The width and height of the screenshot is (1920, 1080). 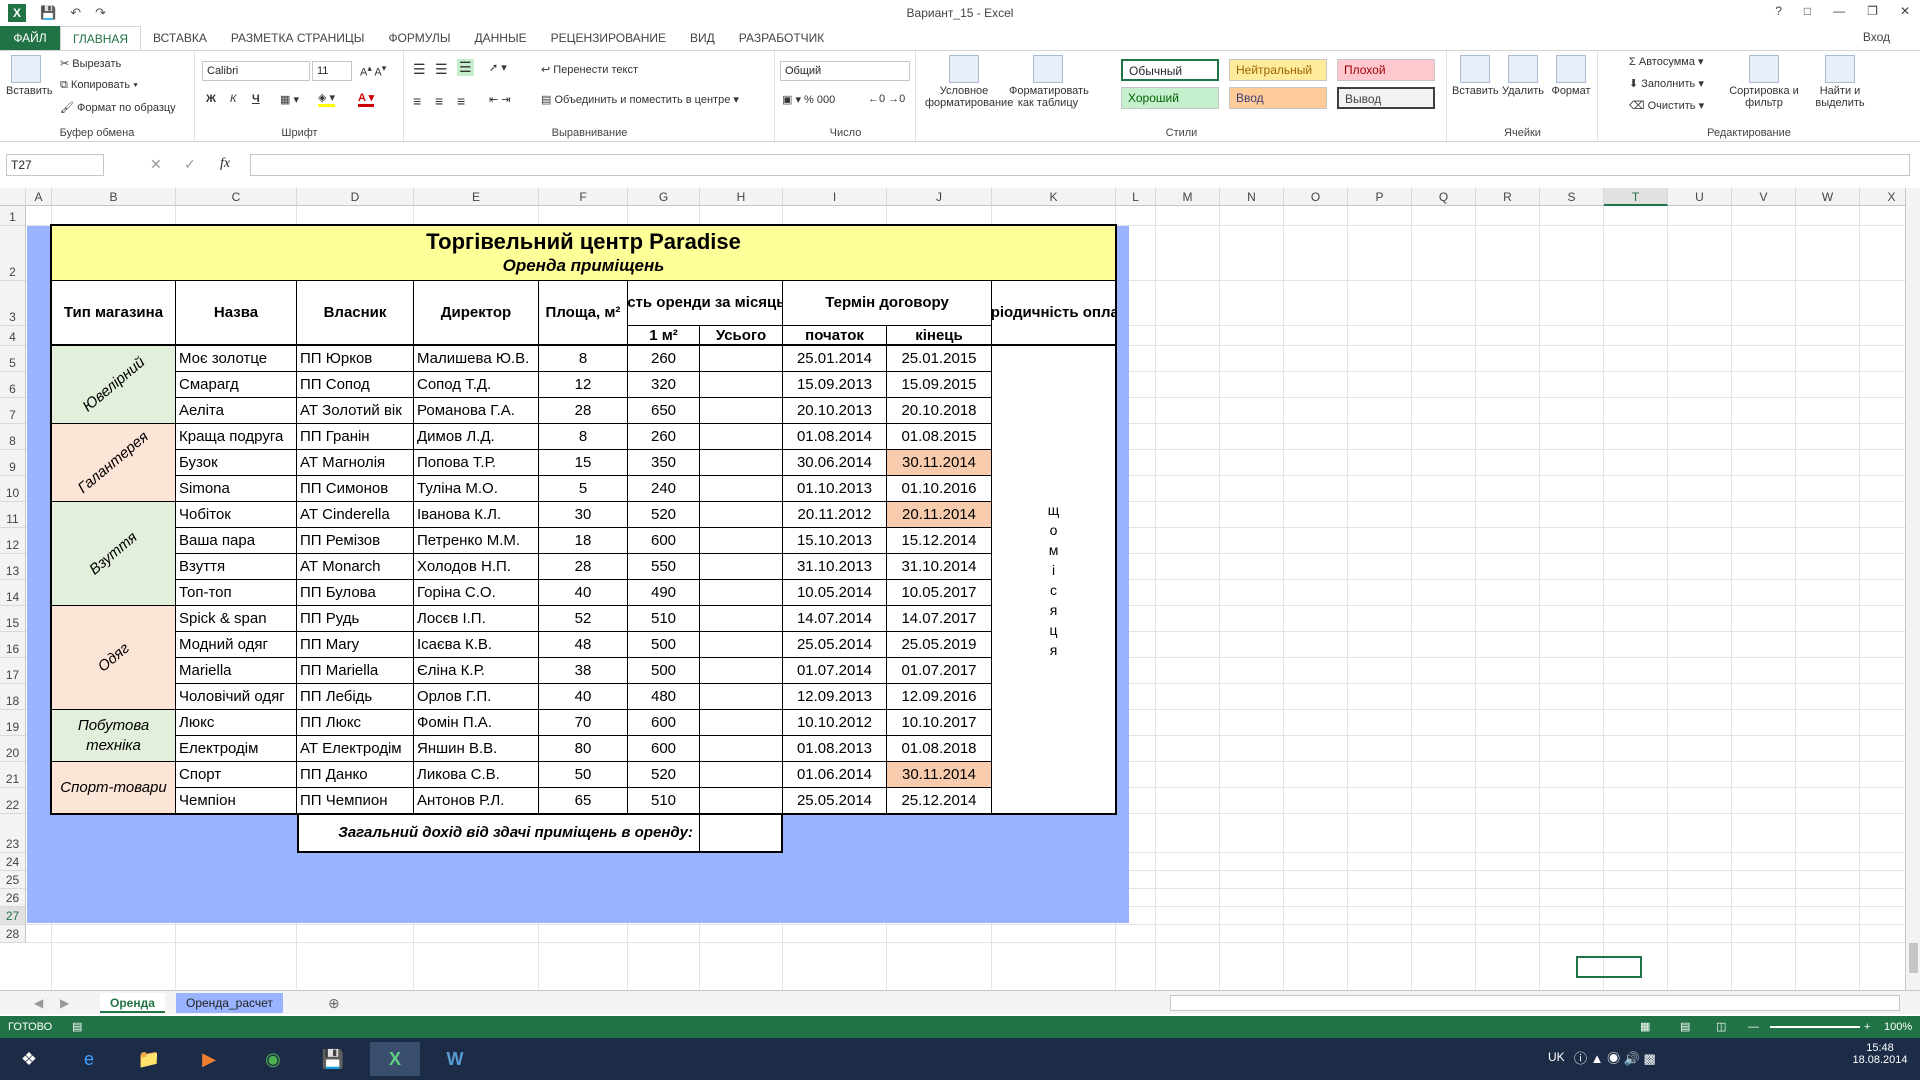 What do you see at coordinates (13, 463) in the screenshot?
I see `row-header-9: 9` at bounding box center [13, 463].